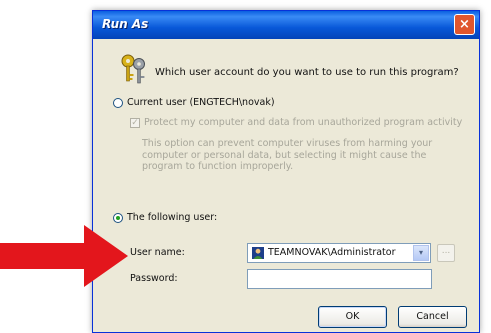  I want to click on following-user-label: The following user:, so click(172, 217).